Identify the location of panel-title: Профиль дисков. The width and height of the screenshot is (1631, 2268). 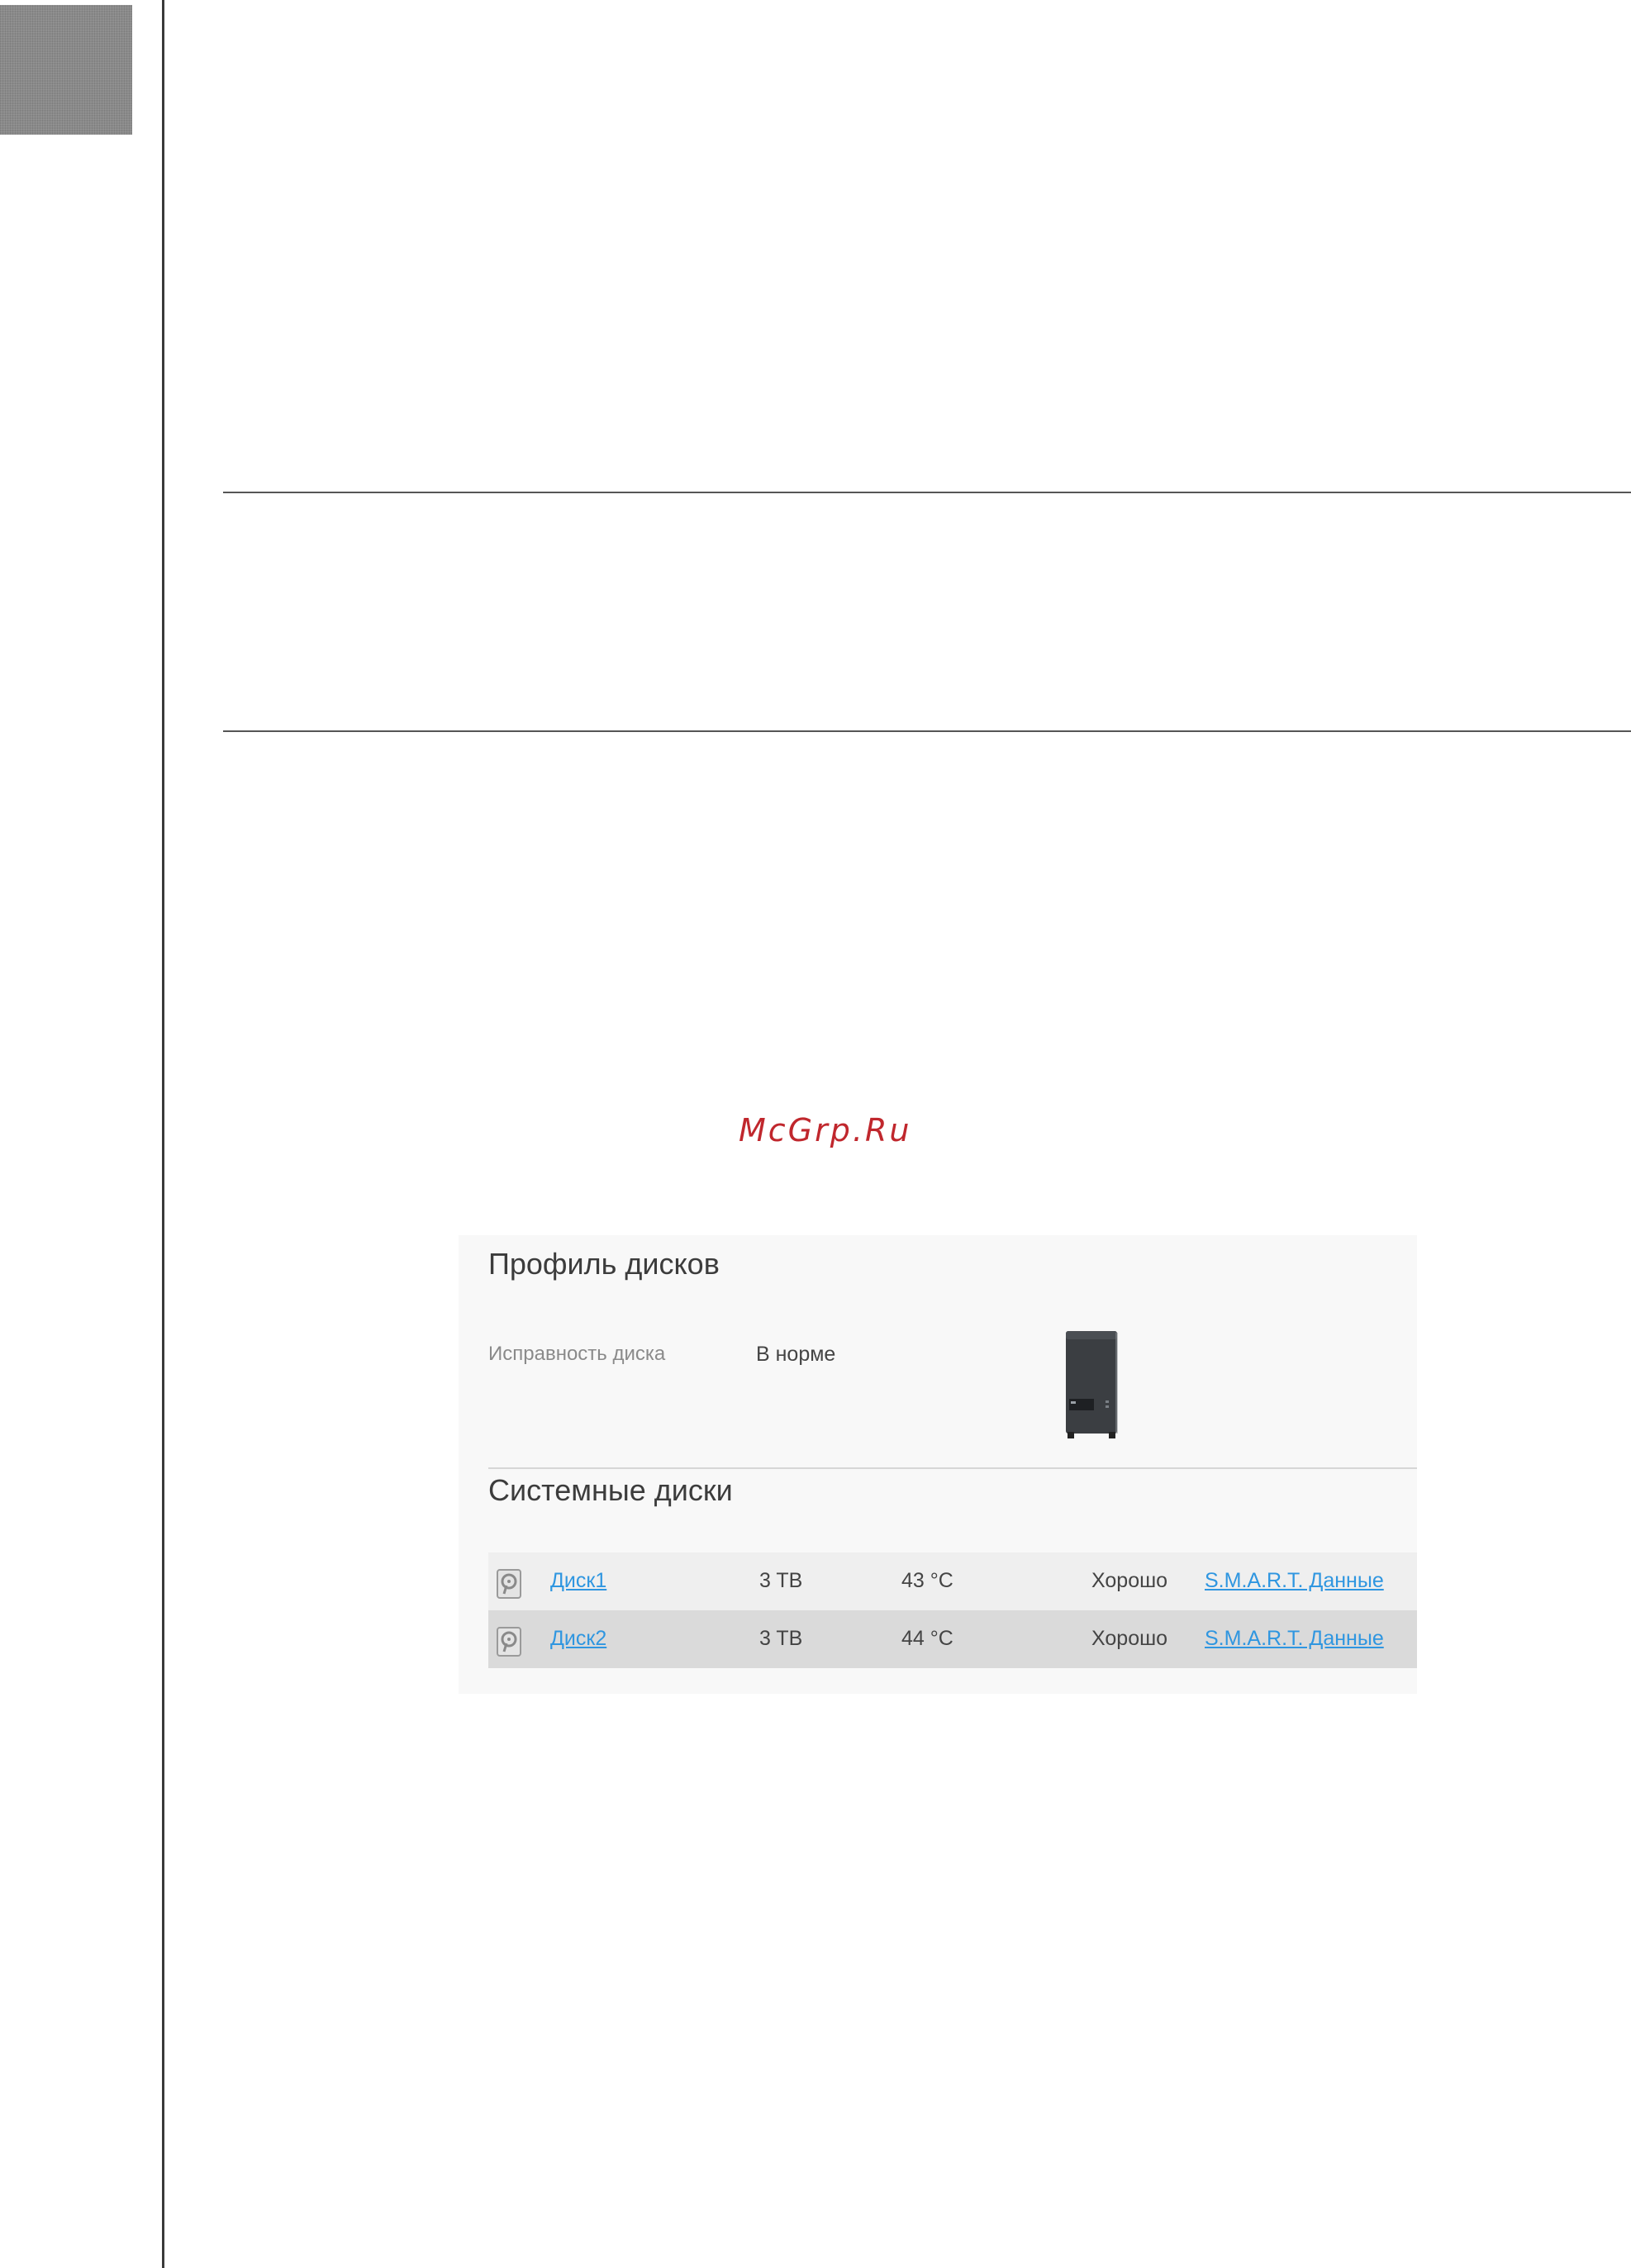
(604, 1264).